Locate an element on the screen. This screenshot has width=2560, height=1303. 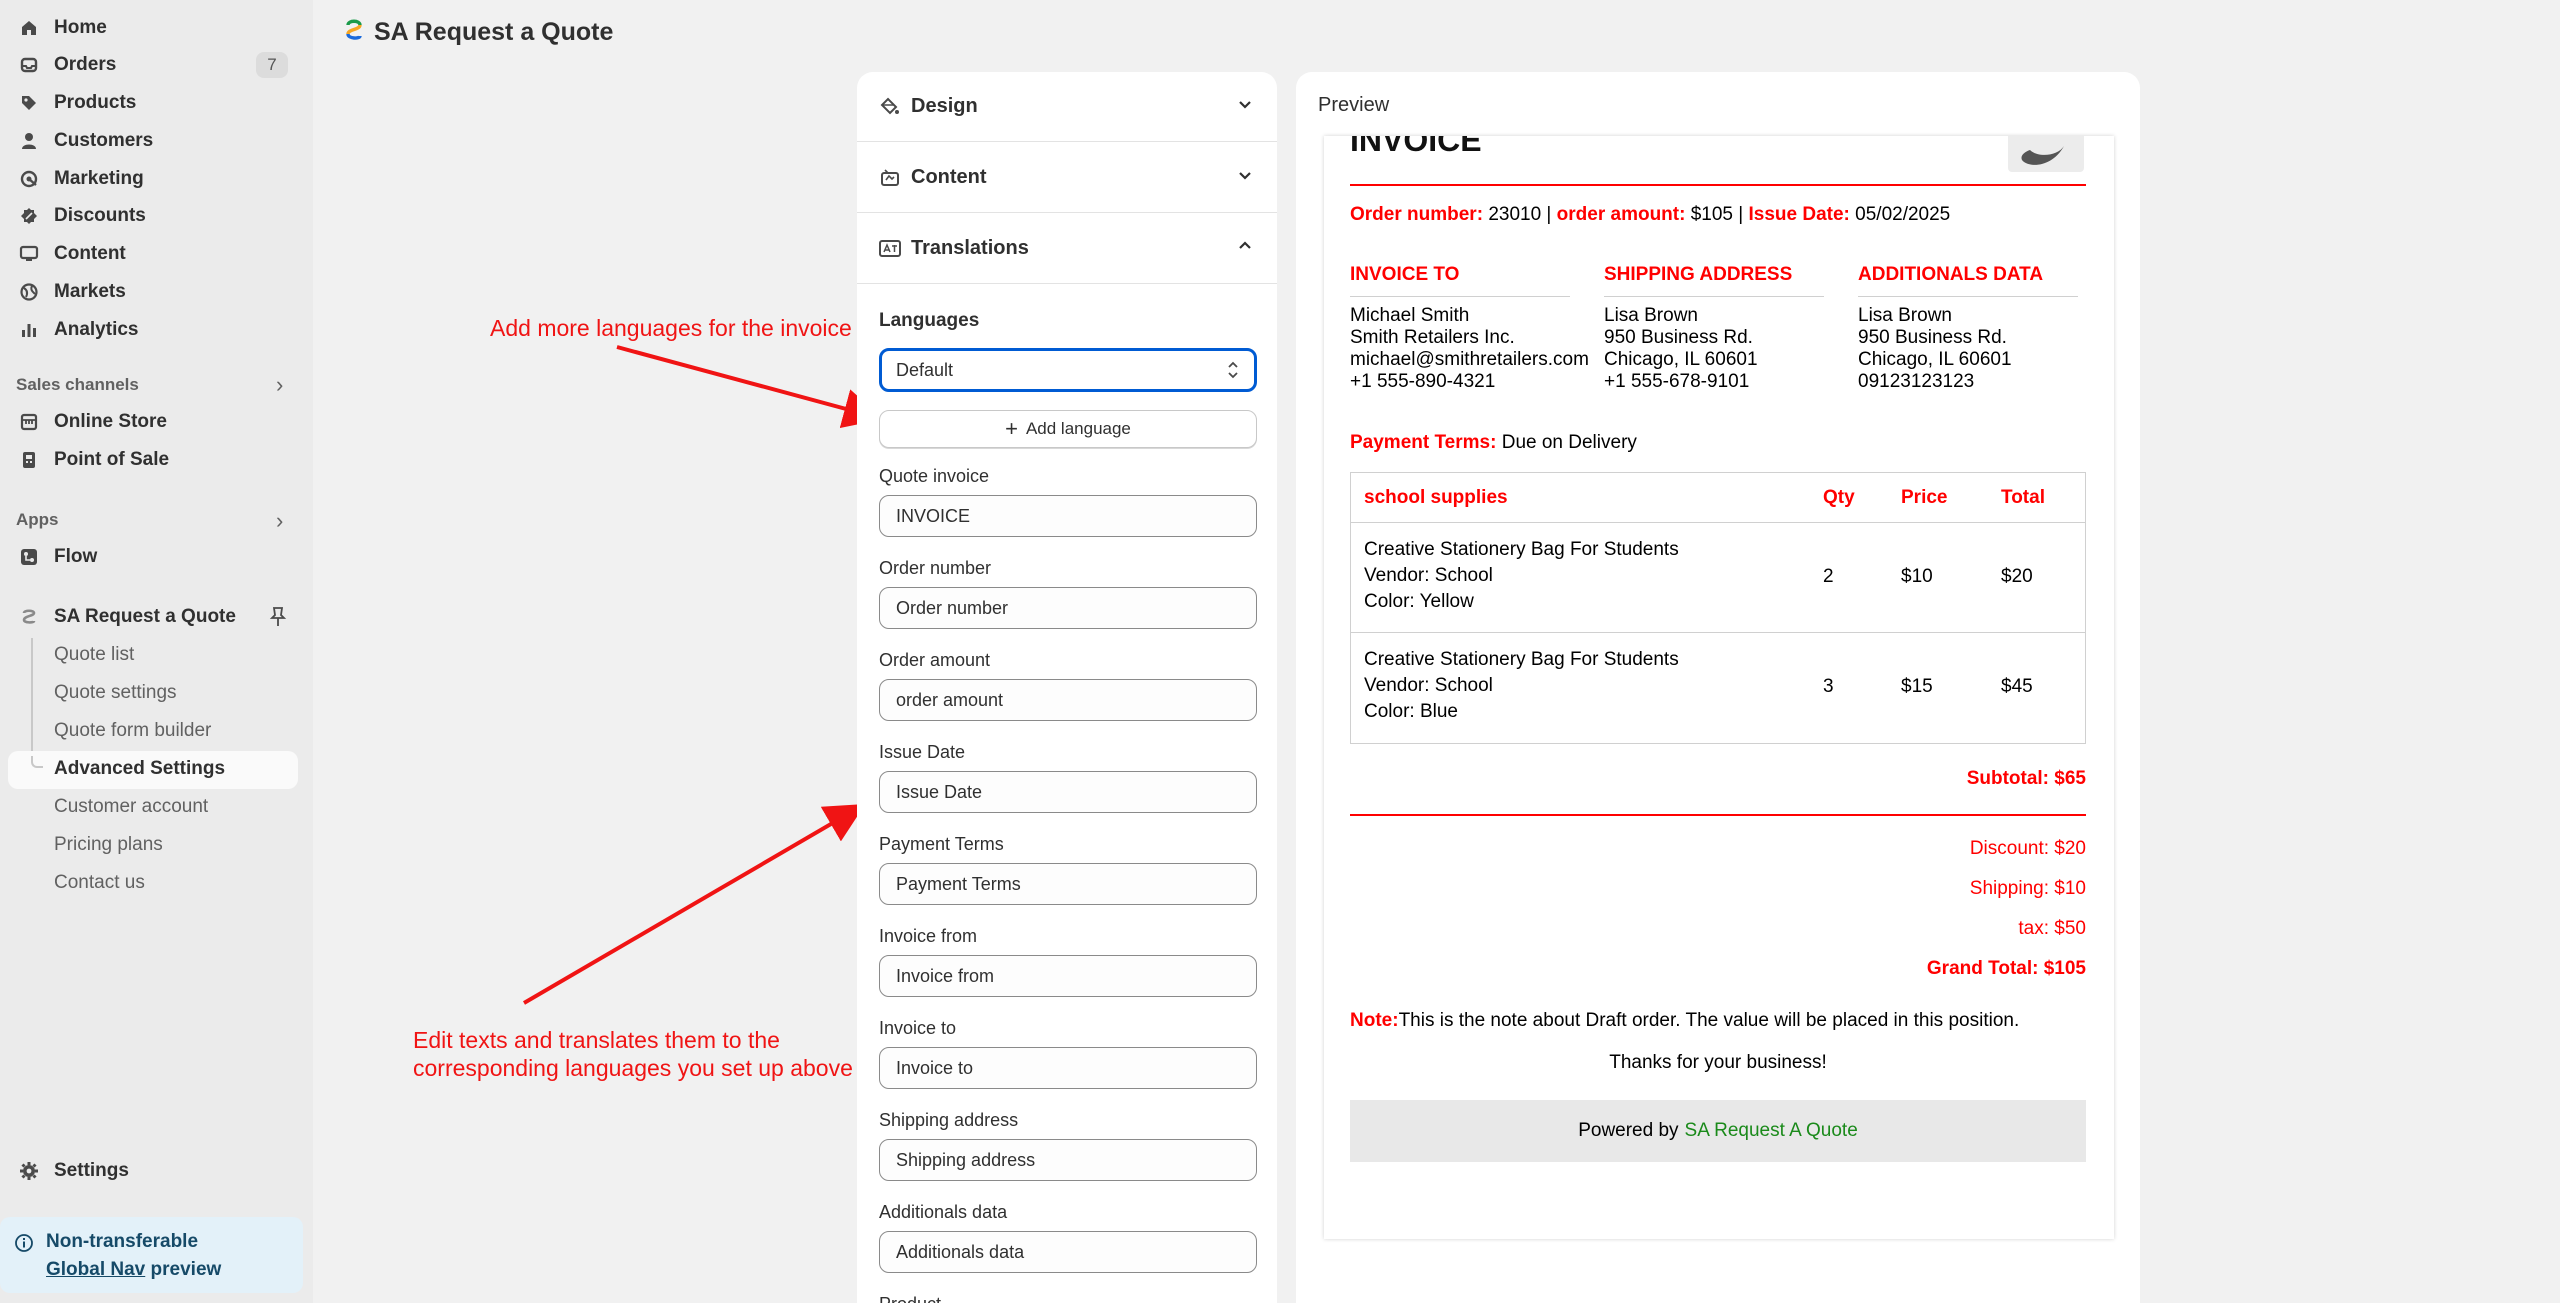
plus-icon: + is located at coordinates (1011, 428).